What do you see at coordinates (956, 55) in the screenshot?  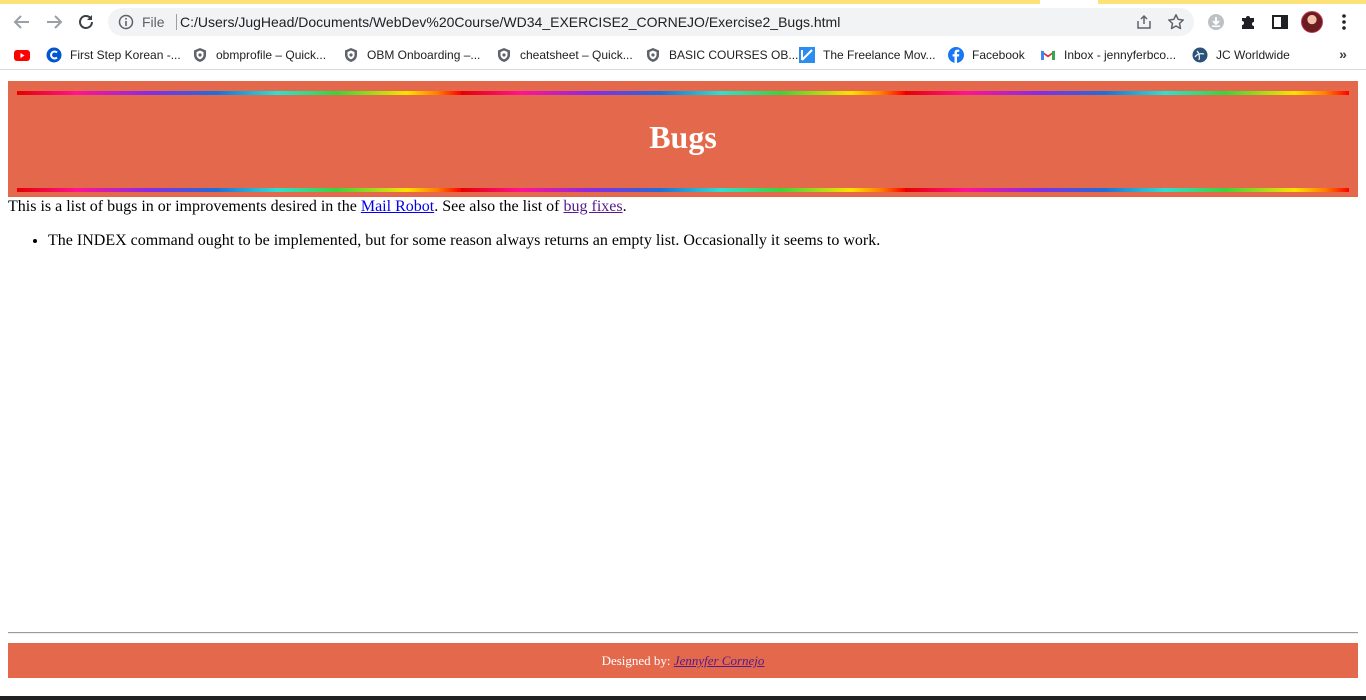 I see `facebook-icon` at bounding box center [956, 55].